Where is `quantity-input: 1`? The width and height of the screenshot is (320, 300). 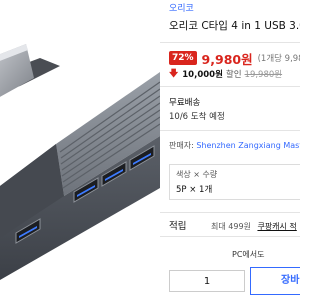 quantity-input: 1 is located at coordinates (207, 281).